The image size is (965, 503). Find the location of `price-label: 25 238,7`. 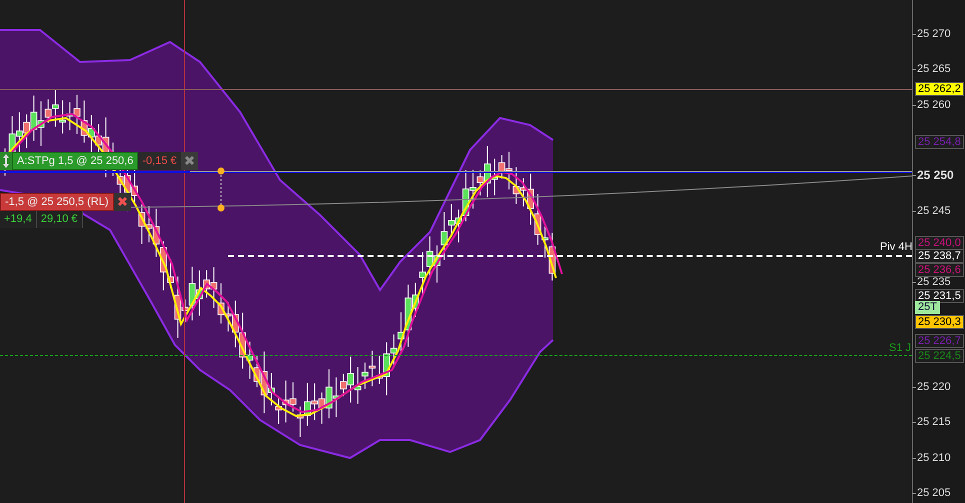

price-label: 25 238,7 is located at coordinates (939, 256).